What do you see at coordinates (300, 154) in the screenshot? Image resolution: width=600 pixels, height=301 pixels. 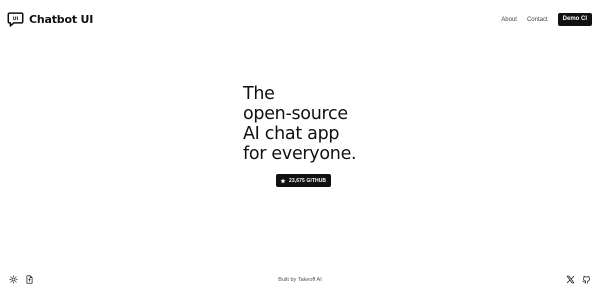 I see `hero-line-4: for everyone.` at bounding box center [300, 154].